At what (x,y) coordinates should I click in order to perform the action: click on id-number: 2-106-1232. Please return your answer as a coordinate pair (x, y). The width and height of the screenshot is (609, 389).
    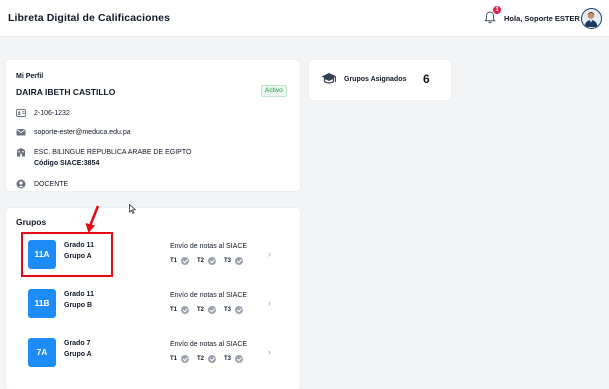
    Looking at the image, I should click on (52, 113).